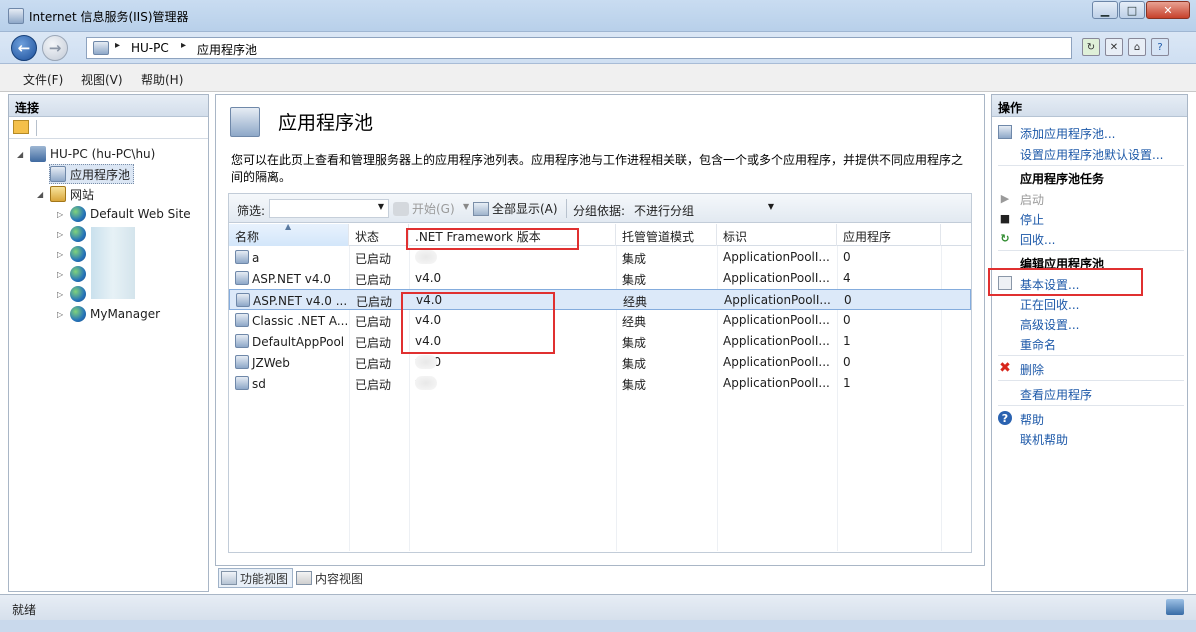  I want to click on tree-node-my-manager: ▷ MyManager, so click(108, 314).